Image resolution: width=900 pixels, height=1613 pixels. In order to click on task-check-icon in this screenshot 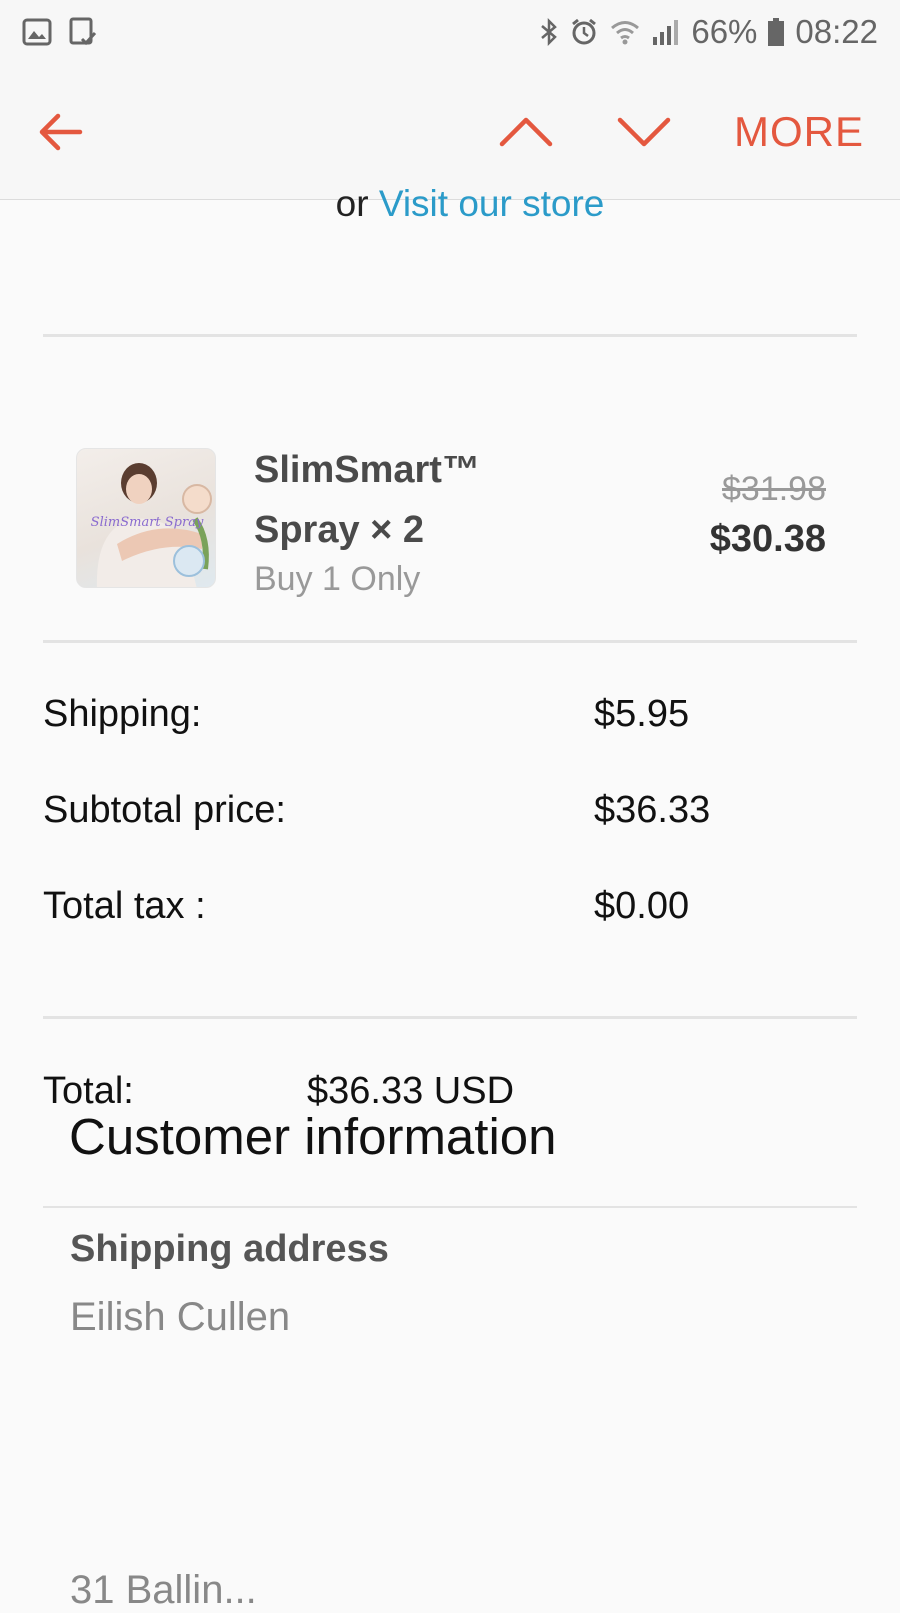, I will do `click(83, 32)`.